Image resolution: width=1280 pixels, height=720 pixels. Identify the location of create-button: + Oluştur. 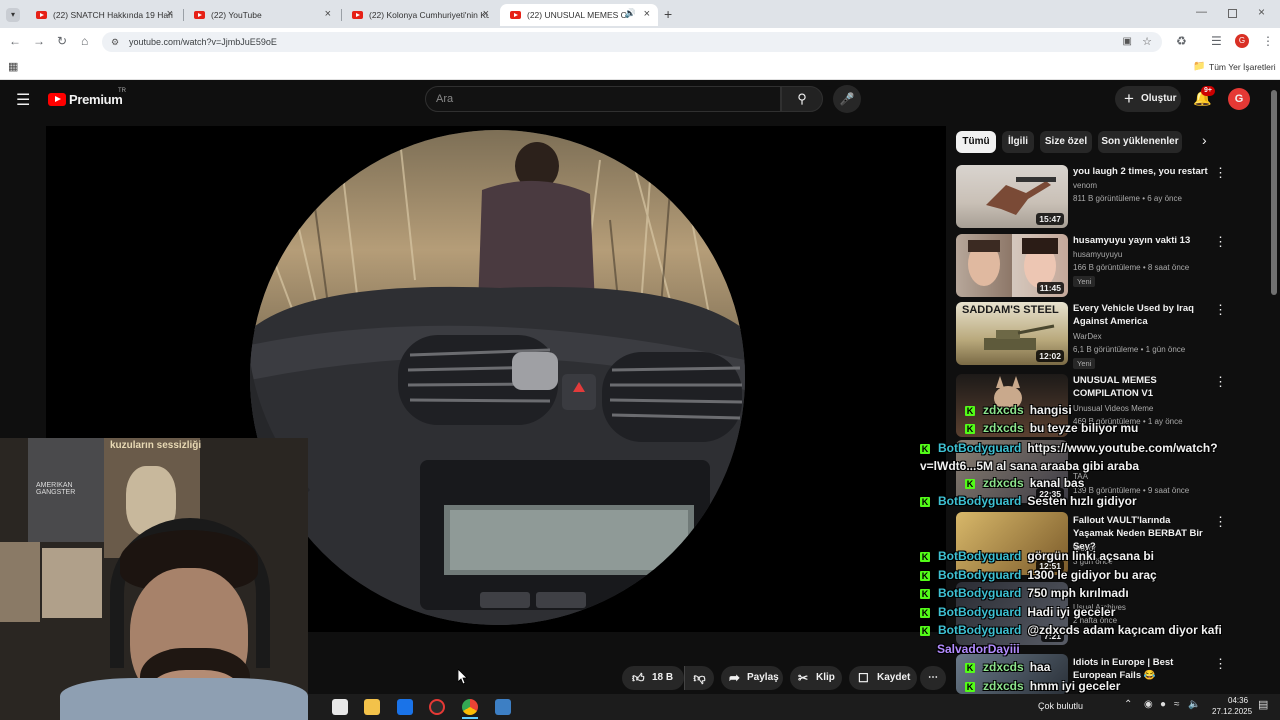
(1148, 99).